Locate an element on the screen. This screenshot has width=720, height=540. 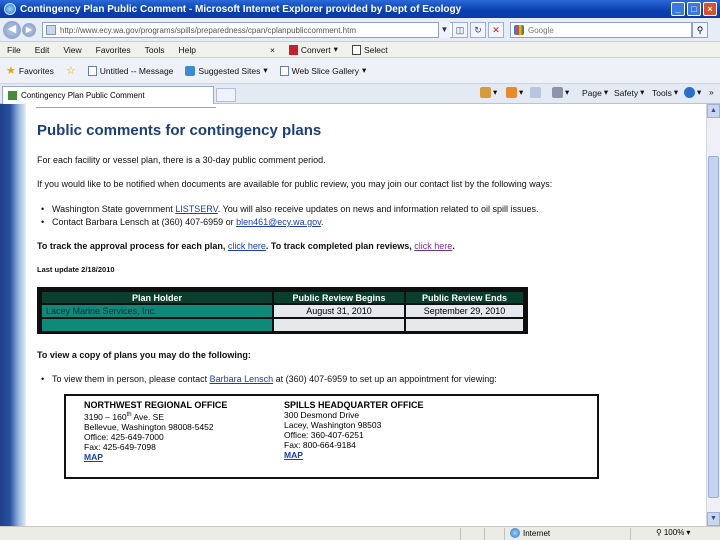
office-address-part: Ave. SE is located at coordinates (148, 416).